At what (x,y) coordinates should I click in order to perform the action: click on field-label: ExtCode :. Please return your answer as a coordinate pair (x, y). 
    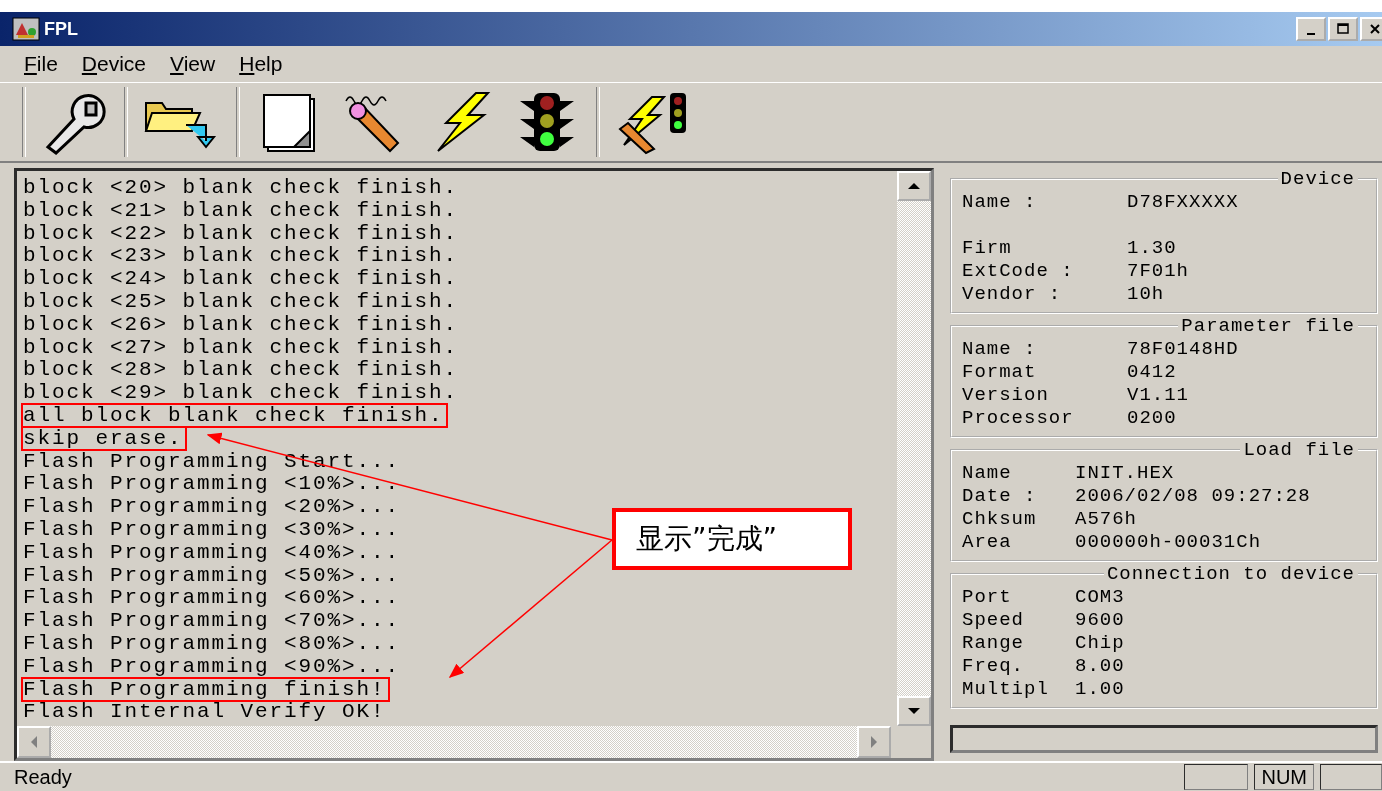
    Looking at the image, I should click on (1018, 271).